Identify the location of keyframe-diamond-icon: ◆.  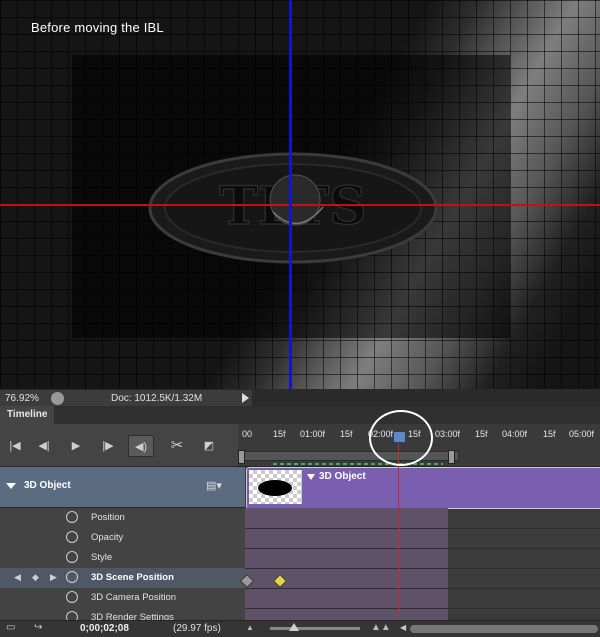
(35, 577).